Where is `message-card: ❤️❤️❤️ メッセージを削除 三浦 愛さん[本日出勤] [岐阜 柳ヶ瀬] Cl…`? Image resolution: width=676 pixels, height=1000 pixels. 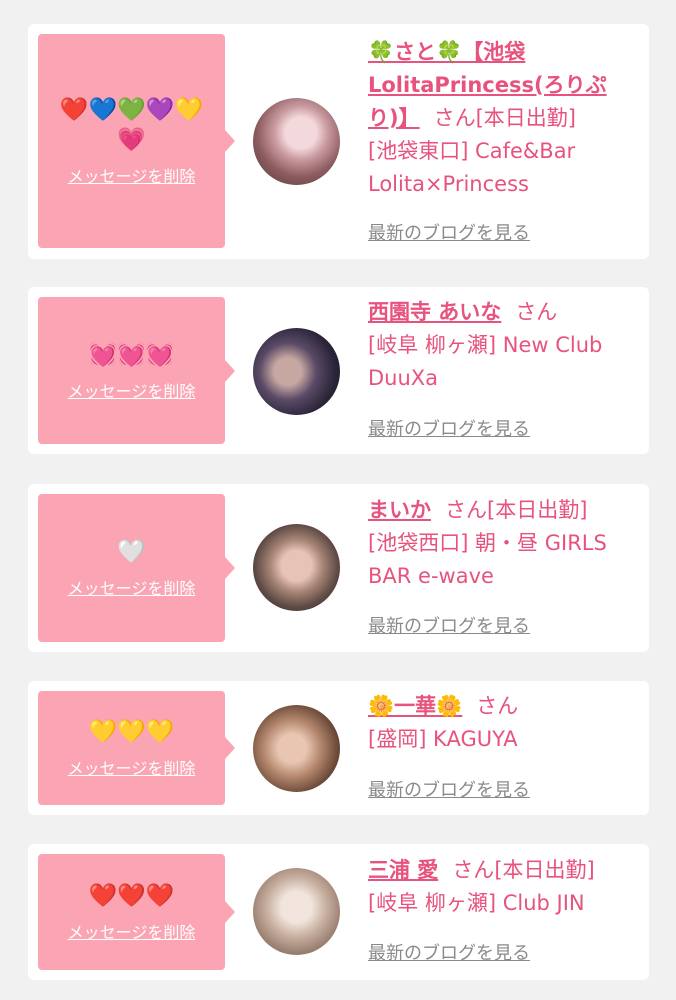
message-card: ❤️❤️❤️ メッセージを削除 三浦 愛さん[本日出勤] [岐阜 柳ヶ瀬] Cl… is located at coordinates (338, 912).